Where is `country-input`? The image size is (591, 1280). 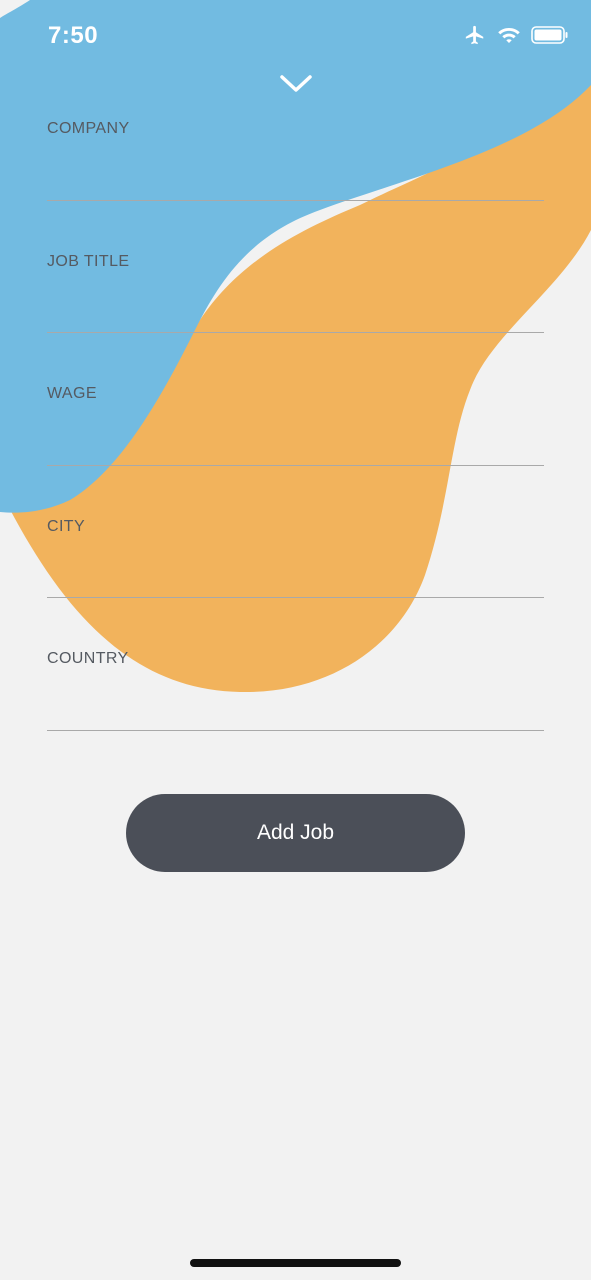
country-input is located at coordinates (295, 700).